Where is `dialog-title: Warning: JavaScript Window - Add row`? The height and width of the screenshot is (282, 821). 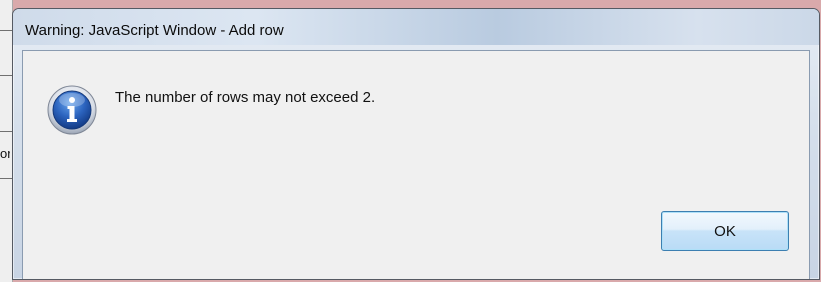 dialog-title: Warning: JavaScript Window - Add row is located at coordinates (154, 30).